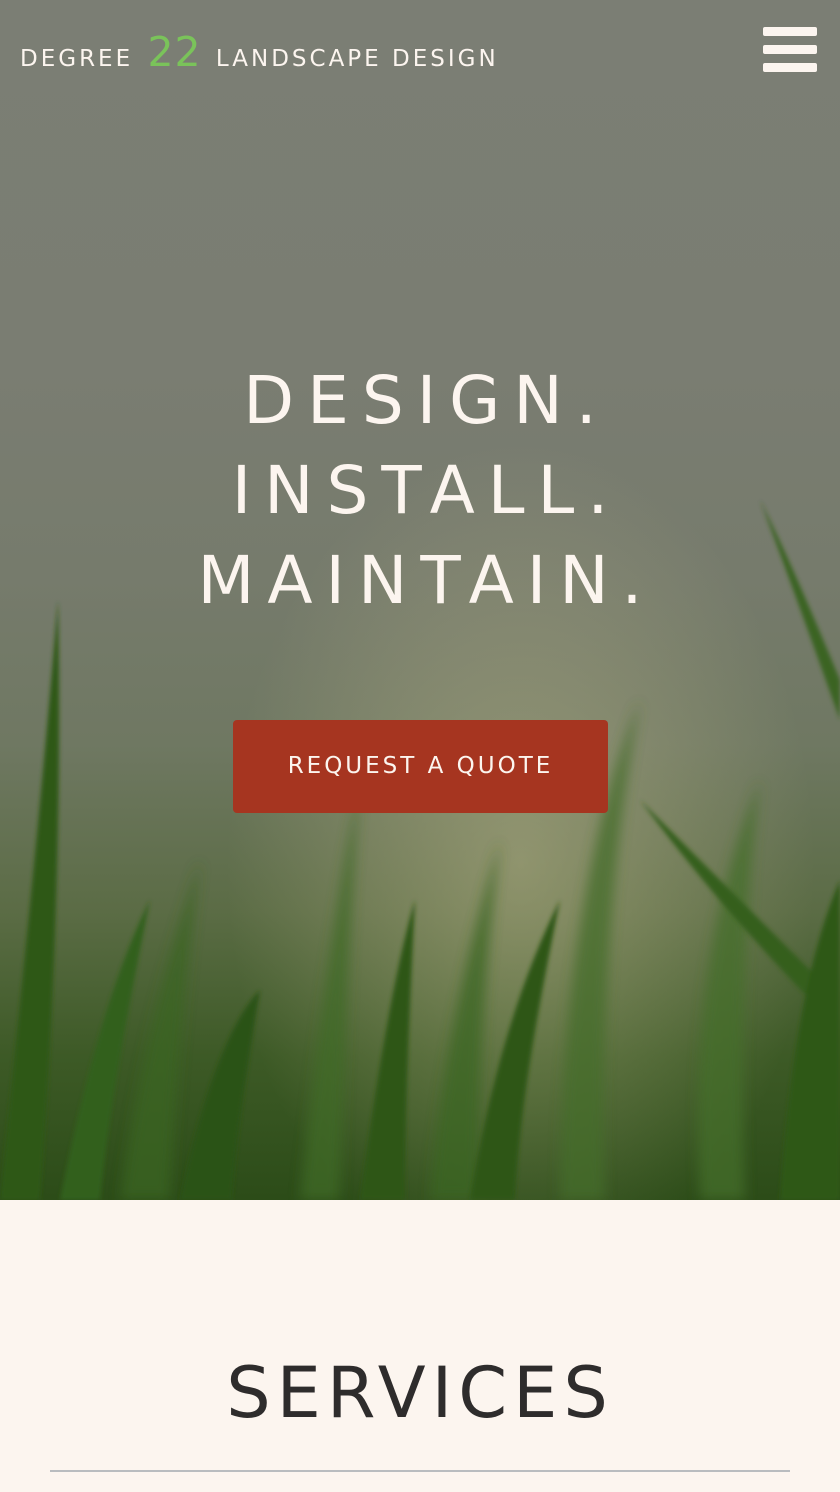 The height and width of the screenshot is (1492, 840). What do you see at coordinates (790, 31) in the screenshot?
I see `menu-bar-top` at bounding box center [790, 31].